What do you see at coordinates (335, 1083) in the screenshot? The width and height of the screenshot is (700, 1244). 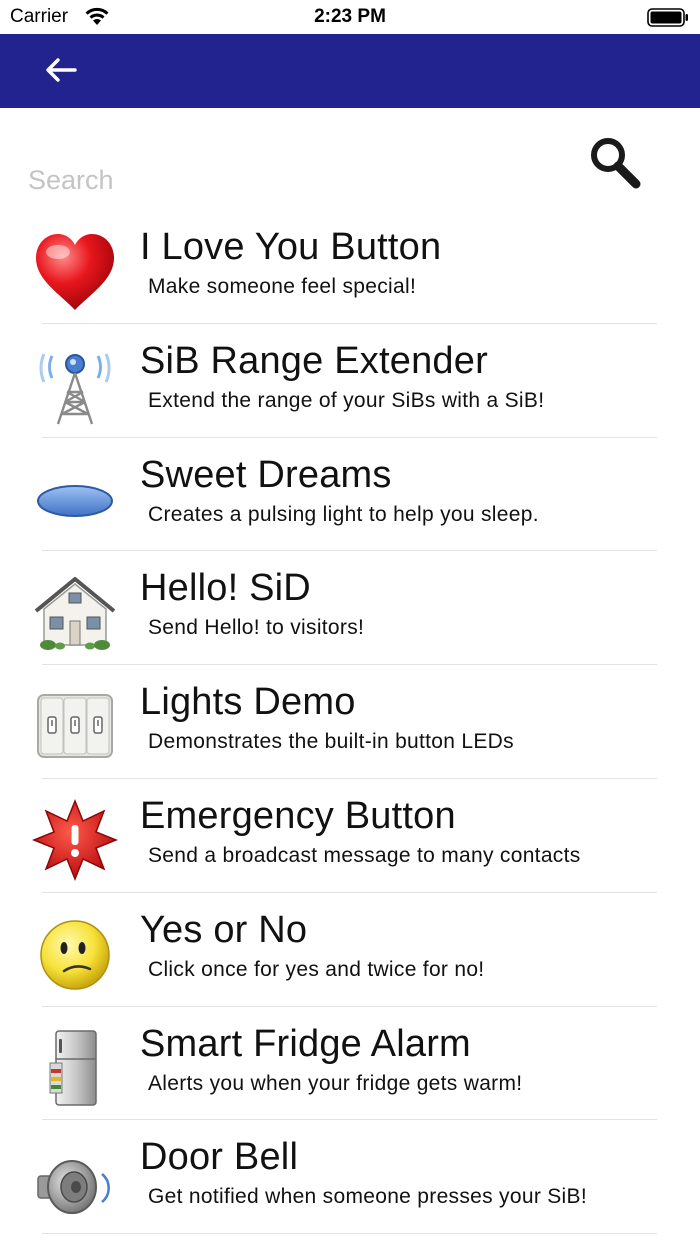 I see `item-subtitle: Alerts you when your fridge gets warm!` at bounding box center [335, 1083].